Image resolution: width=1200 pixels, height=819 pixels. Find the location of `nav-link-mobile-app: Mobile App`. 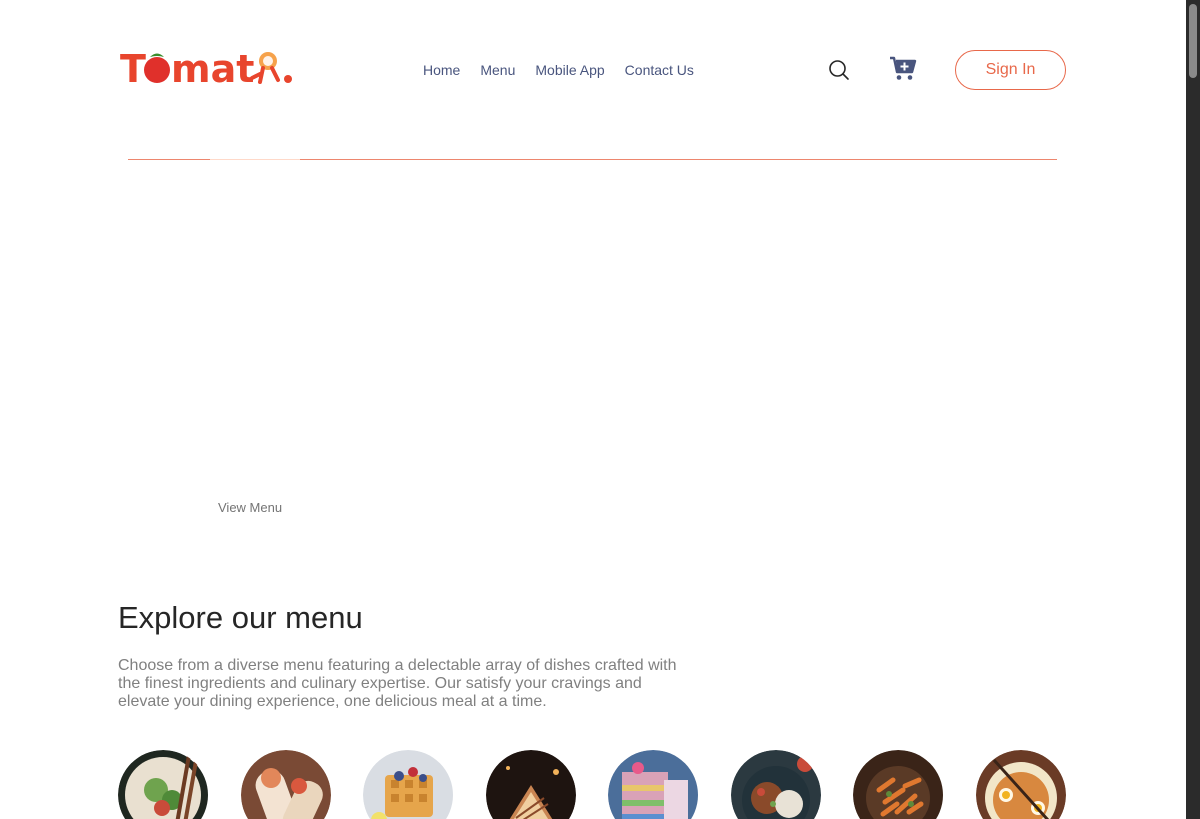

nav-link-mobile-app: Mobile App is located at coordinates (569, 70).